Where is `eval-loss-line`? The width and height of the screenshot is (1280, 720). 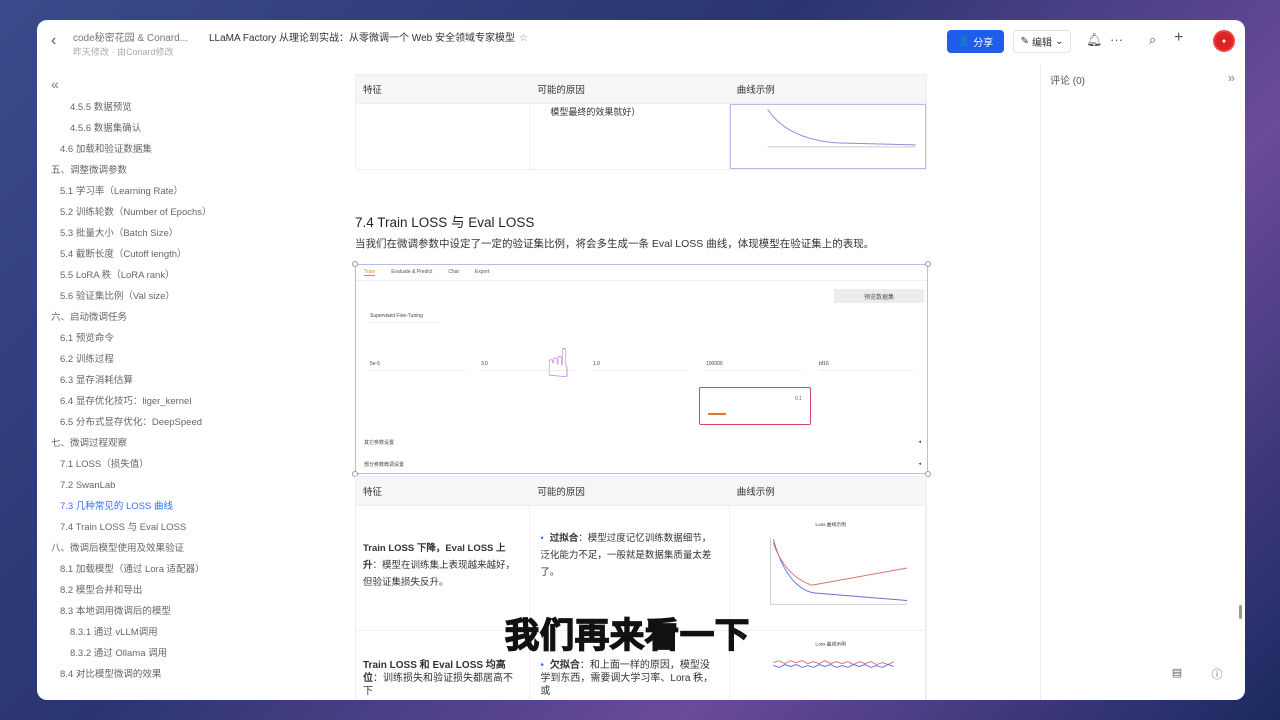 eval-loss-line is located at coordinates (839, 564).